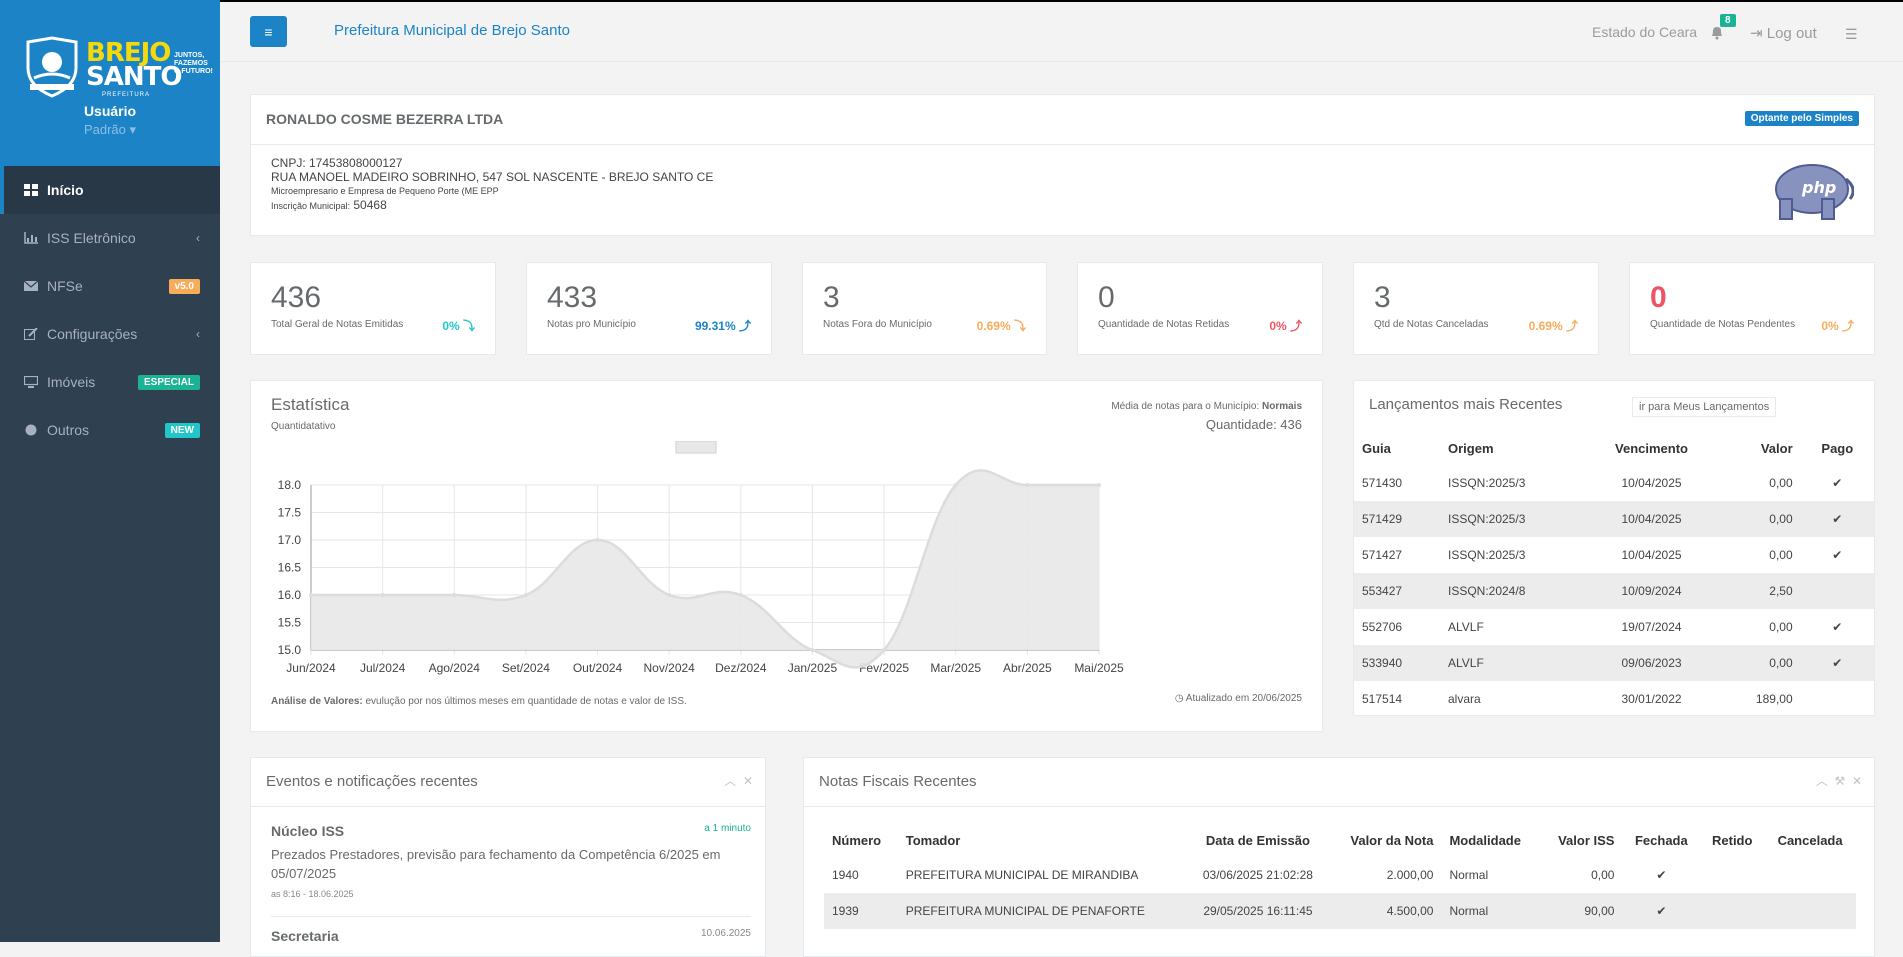 The width and height of the screenshot is (1903, 957). What do you see at coordinates (598, 668) in the screenshot?
I see `x-tick-label: Out/2024` at bounding box center [598, 668].